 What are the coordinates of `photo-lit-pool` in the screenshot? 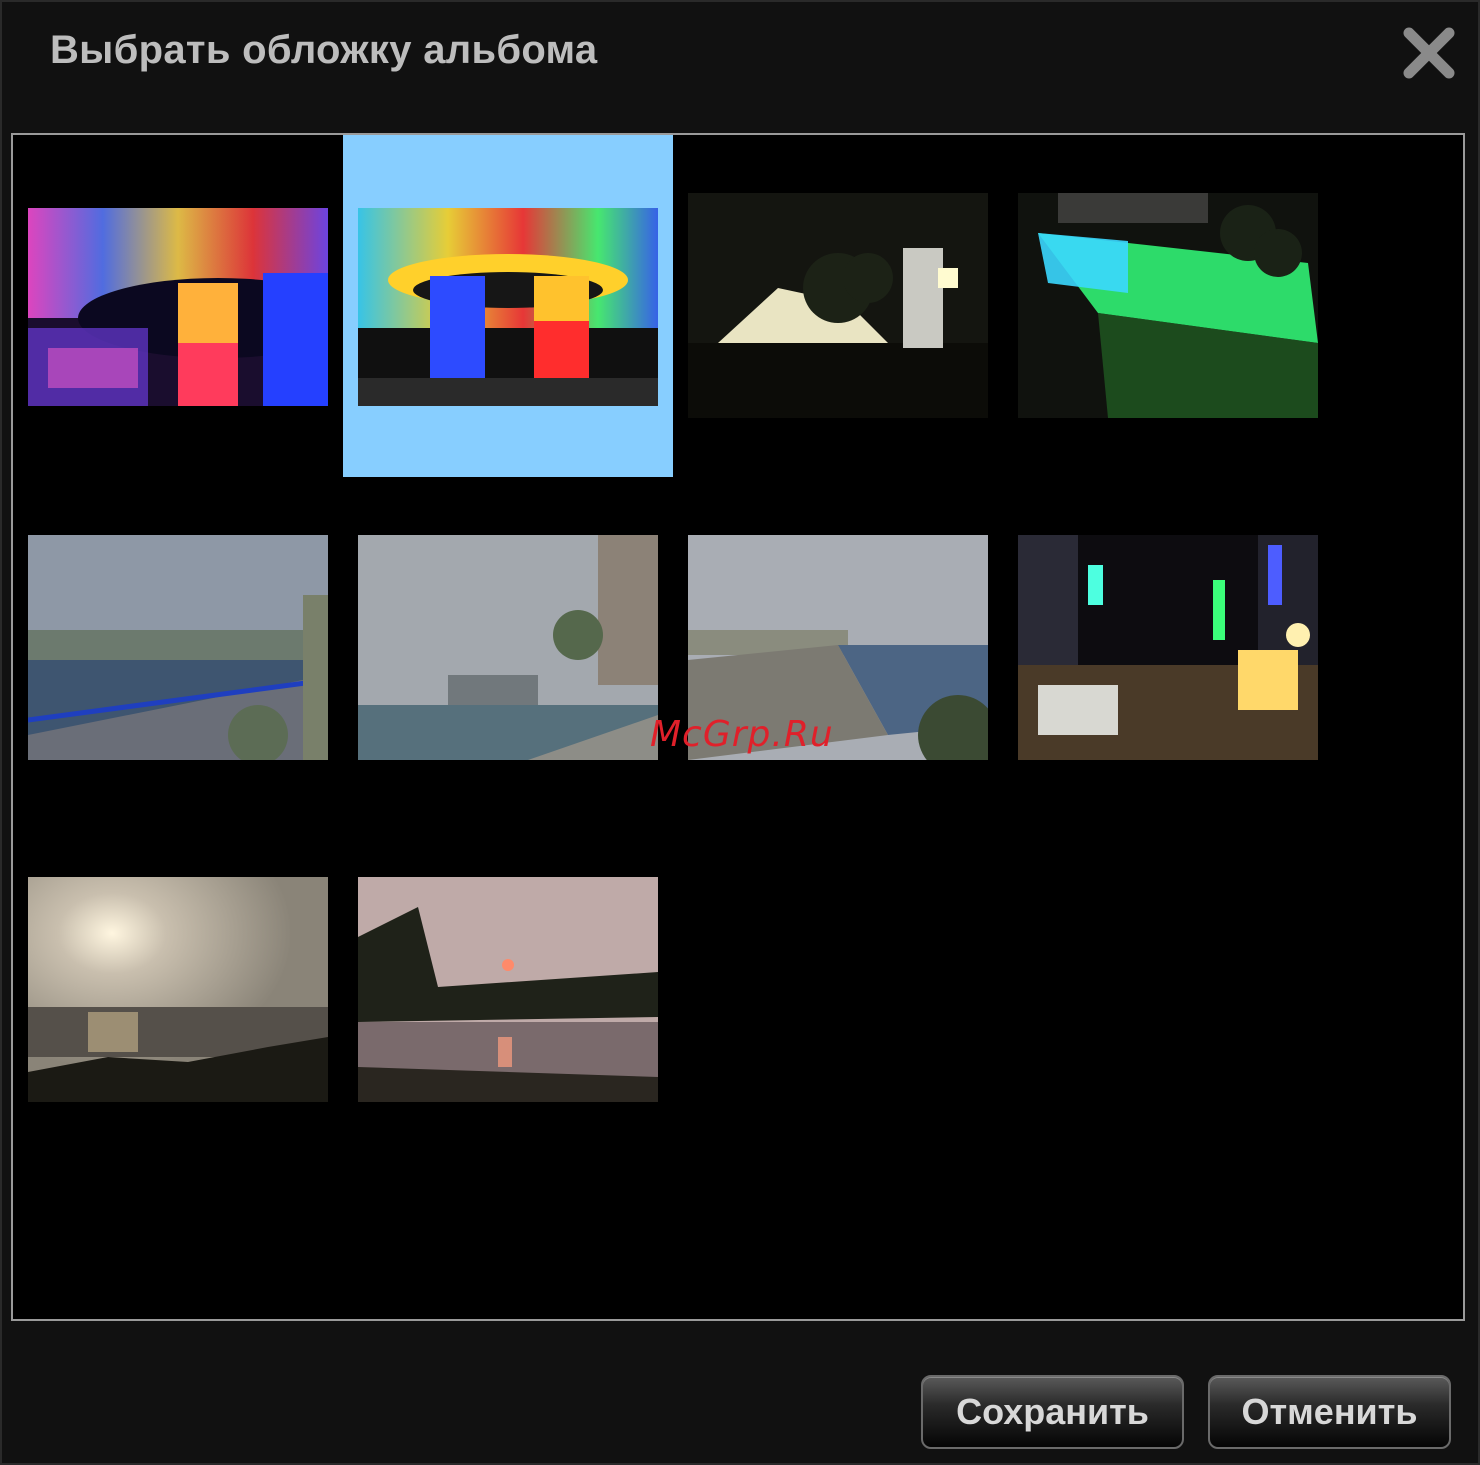 It's located at (1168, 305).